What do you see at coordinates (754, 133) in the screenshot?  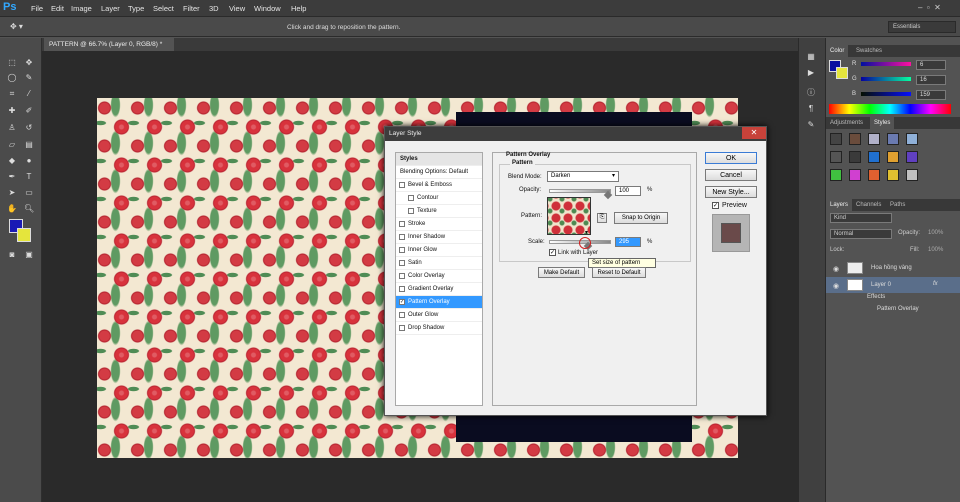 I see `close-icon: ✕` at bounding box center [754, 133].